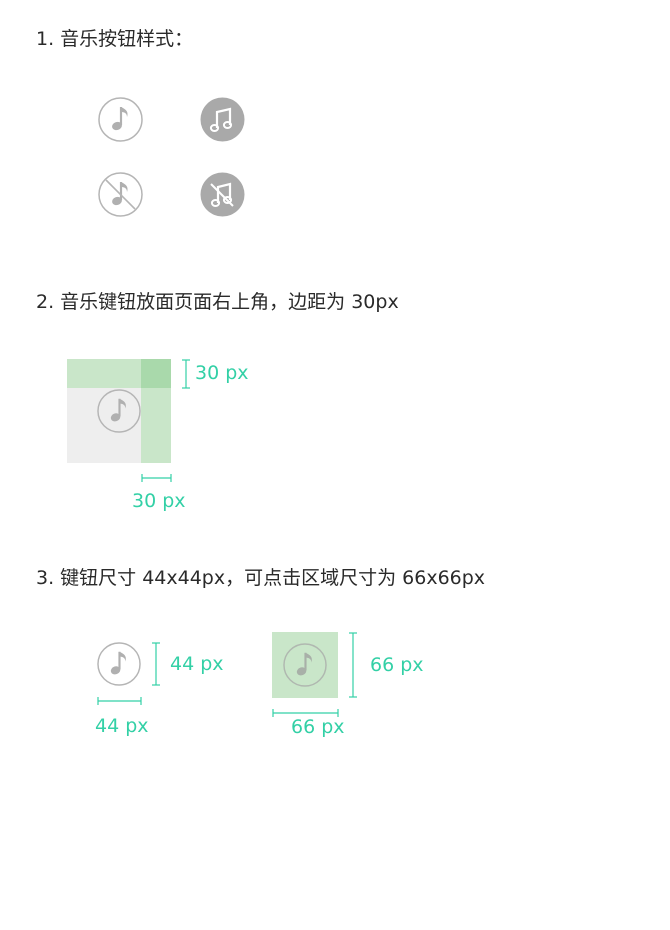 This screenshot has width=670, height=930. I want to click on music-notes-muted-filled-icon, so click(222, 194).